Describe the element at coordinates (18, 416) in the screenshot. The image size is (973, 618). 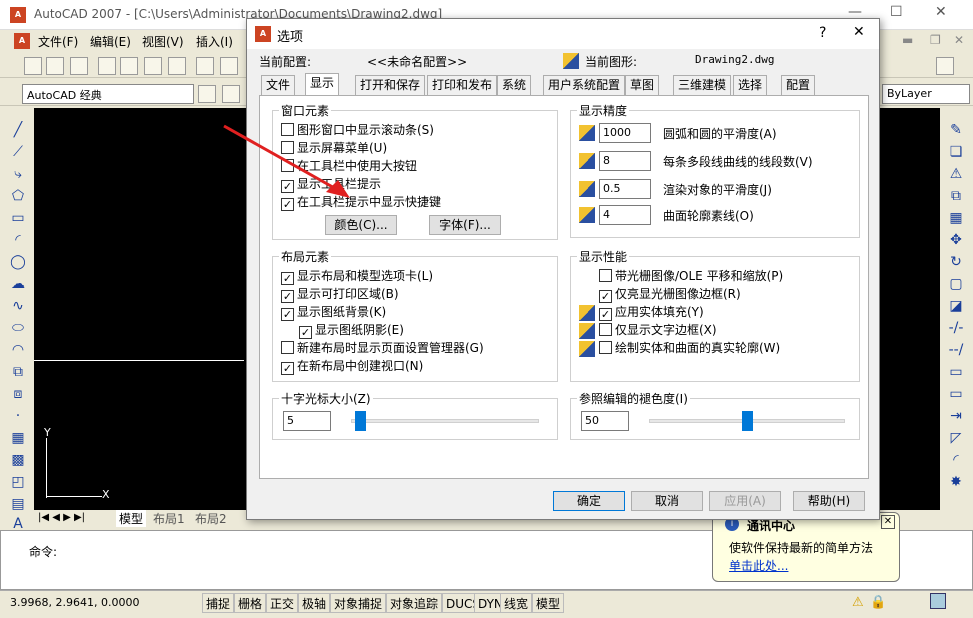
I see `point-tool-icon: ·` at that location.